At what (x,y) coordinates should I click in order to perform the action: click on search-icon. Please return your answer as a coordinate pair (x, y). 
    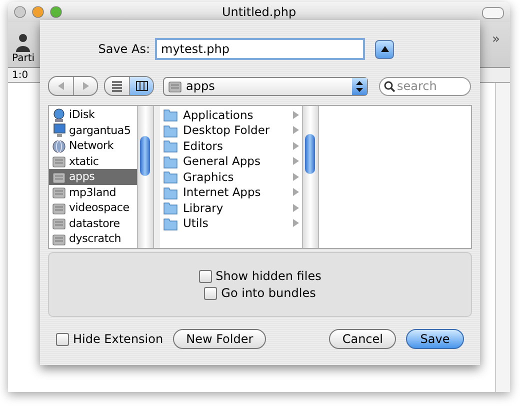
    Looking at the image, I should click on (389, 86).